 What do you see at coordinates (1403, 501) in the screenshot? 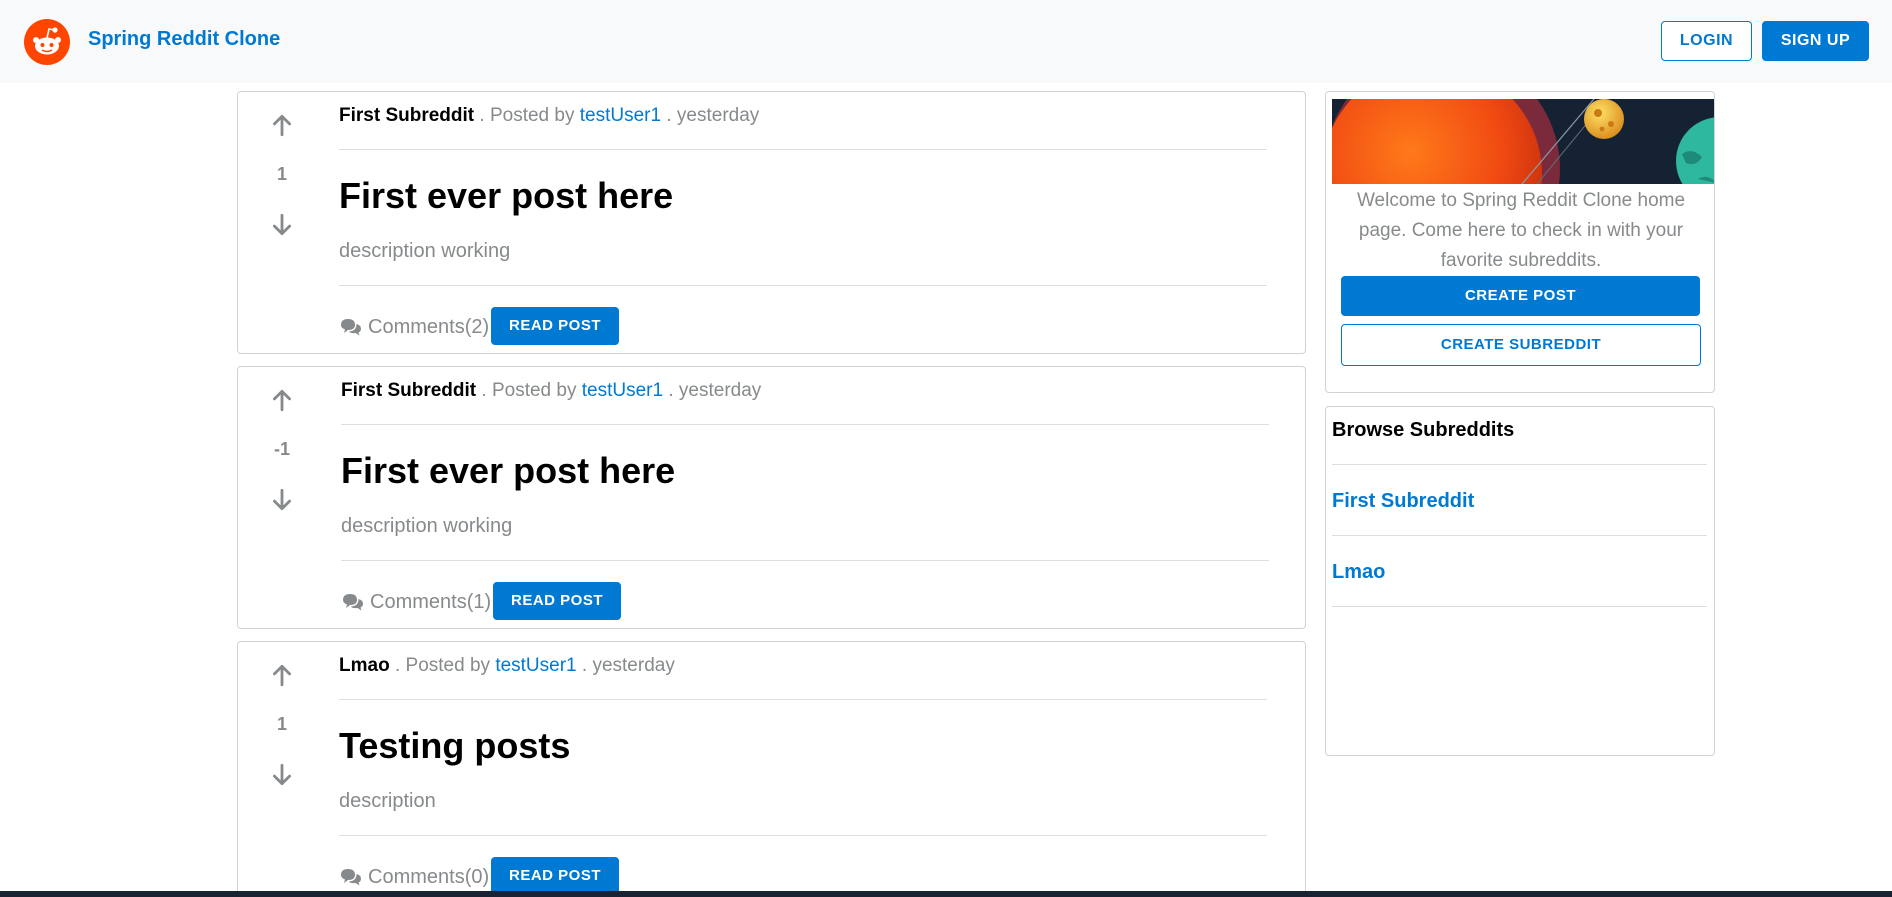
I see `subreddit-link-first-subreddit: First Subreddit` at bounding box center [1403, 501].